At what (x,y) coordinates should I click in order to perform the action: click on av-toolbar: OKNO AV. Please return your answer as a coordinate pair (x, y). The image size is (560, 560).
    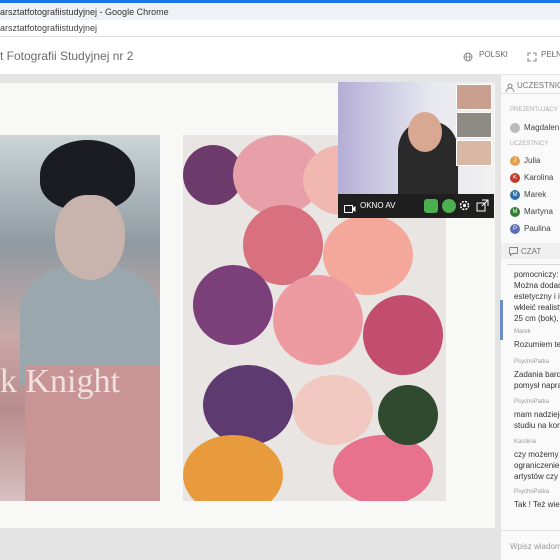
    Looking at the image, I should click on (416, 206).